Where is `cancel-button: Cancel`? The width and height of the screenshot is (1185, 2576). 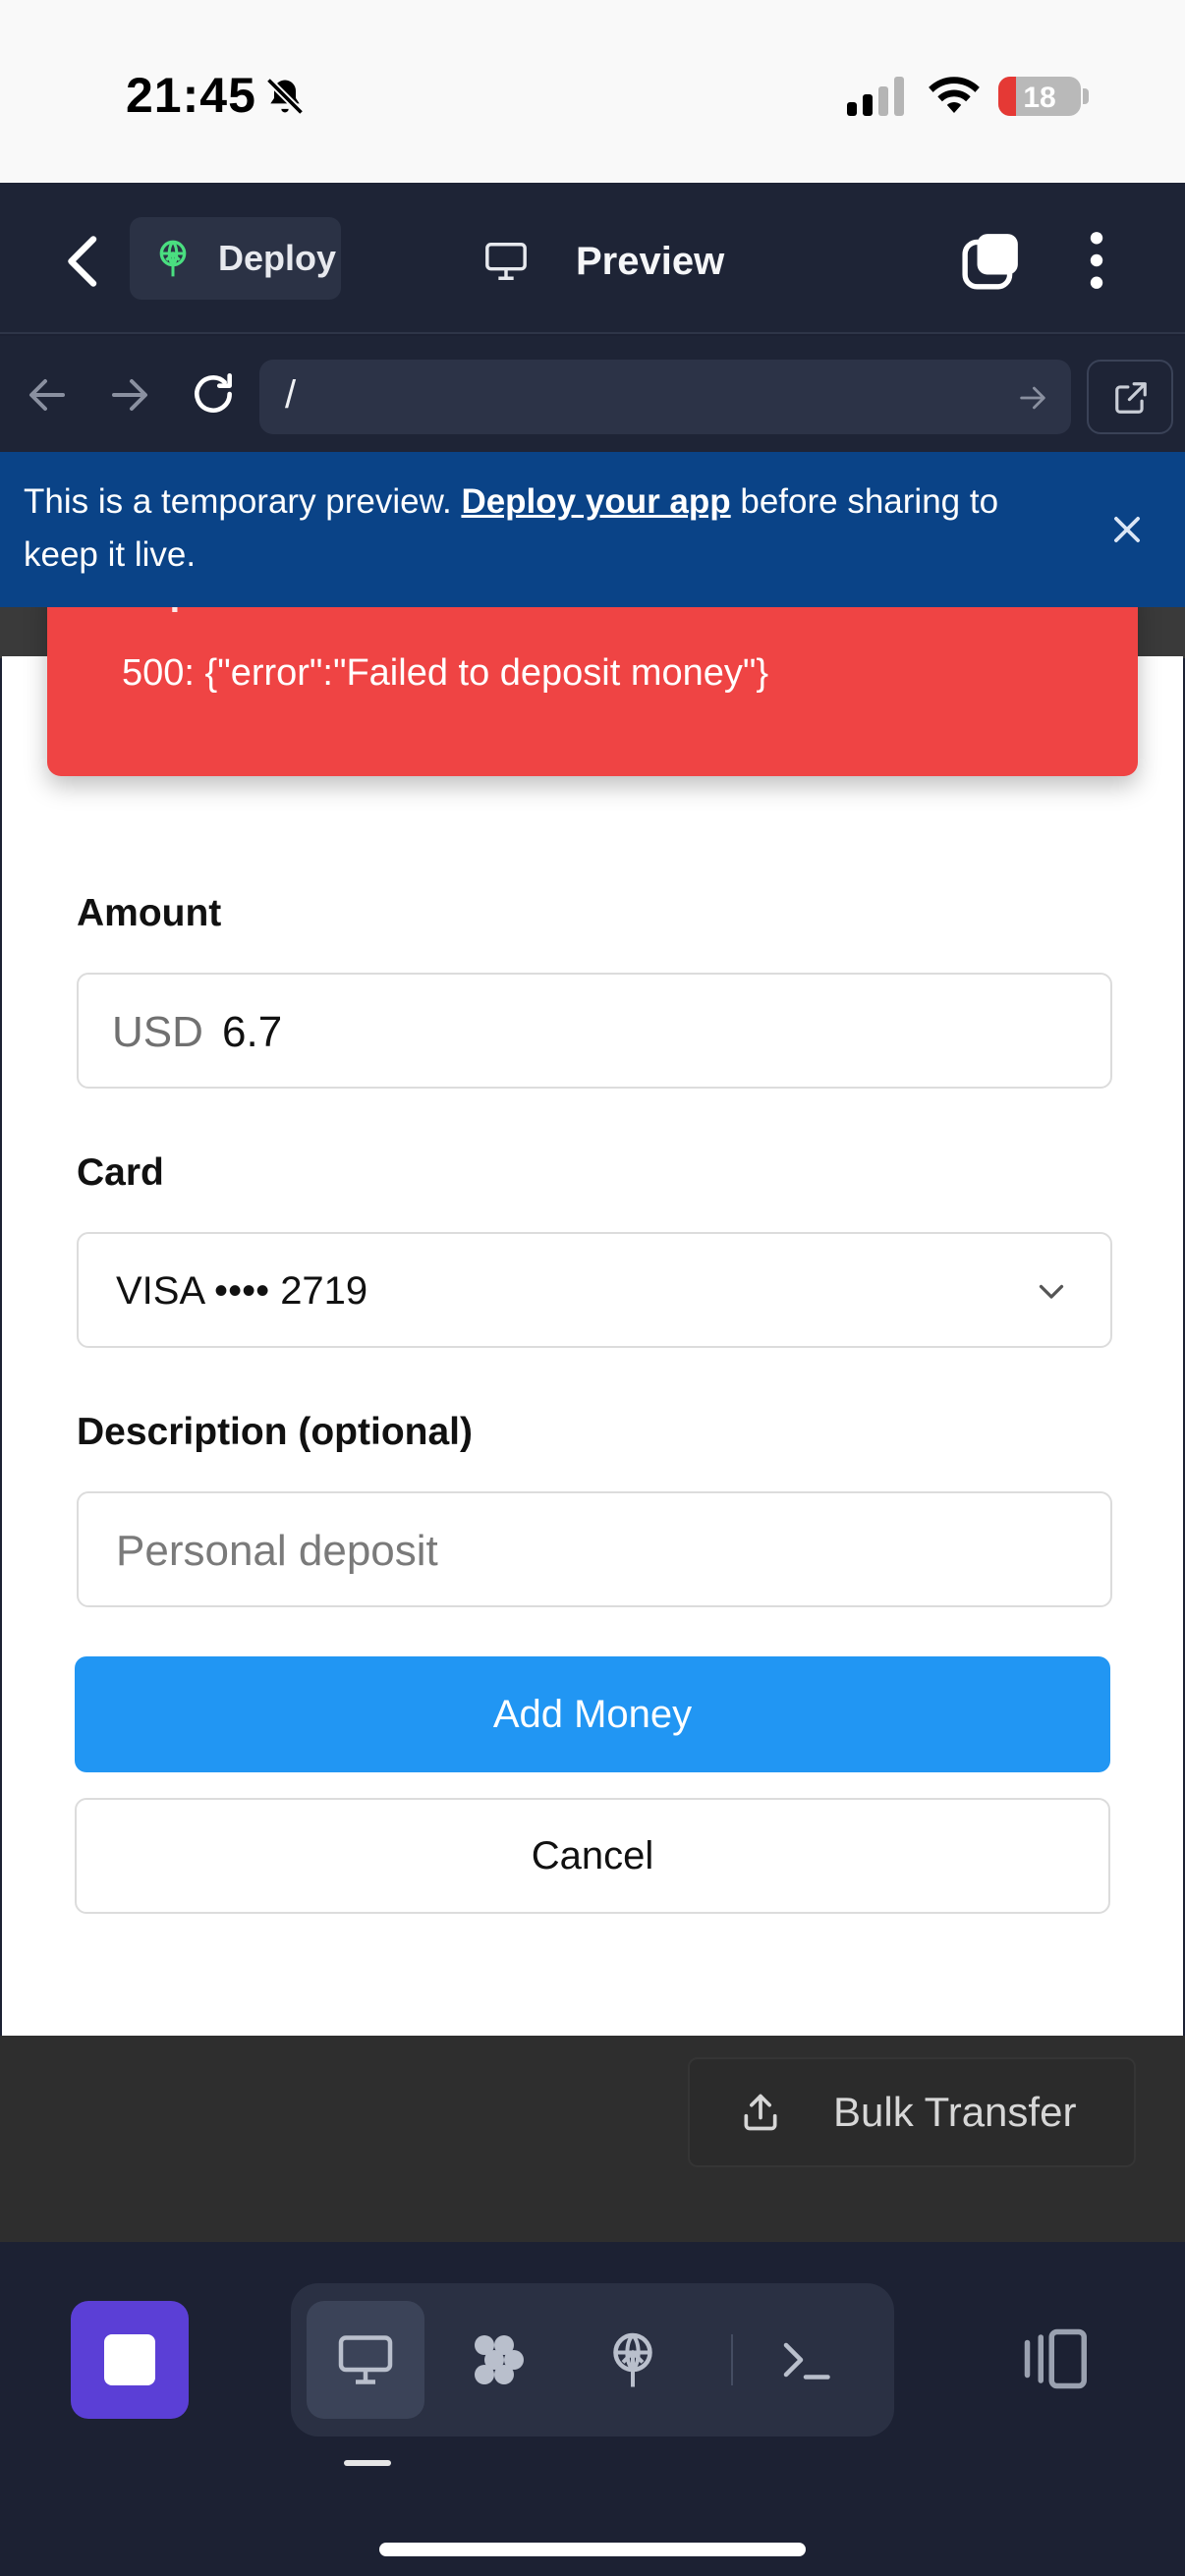
cancel-button: Cancel is located at coordinates (592, 1856).